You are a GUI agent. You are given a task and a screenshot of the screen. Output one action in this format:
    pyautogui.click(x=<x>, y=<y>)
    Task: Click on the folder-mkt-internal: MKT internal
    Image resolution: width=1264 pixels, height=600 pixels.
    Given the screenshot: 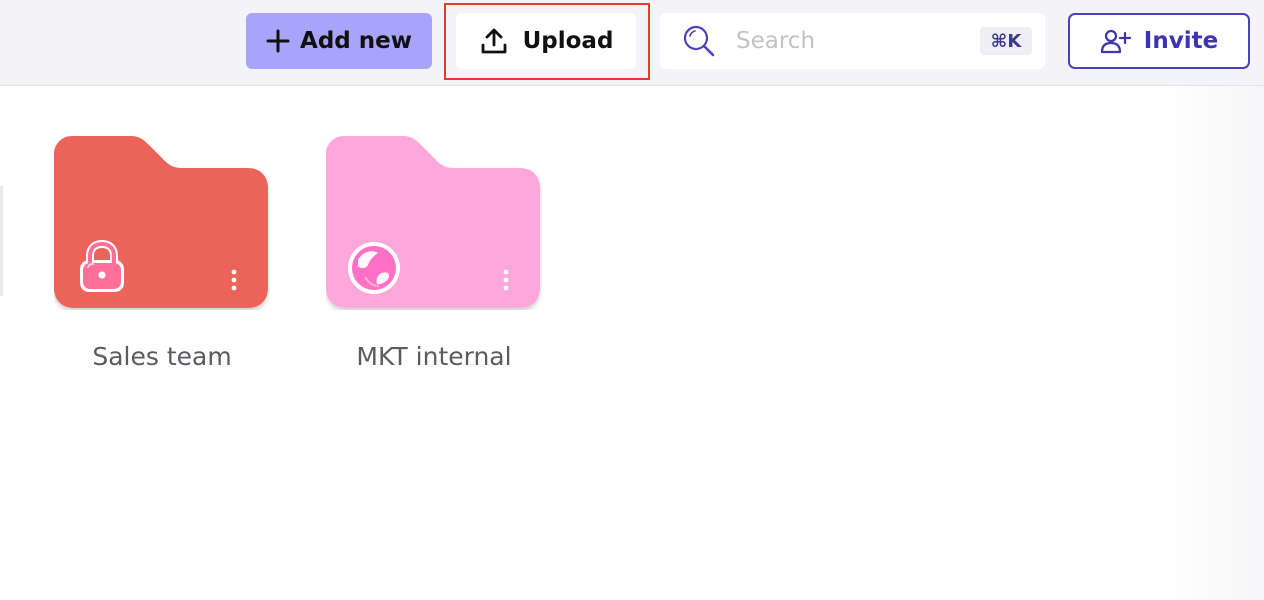 What is the action you would take?
    pyautogui.click(x=434, y=253)
    